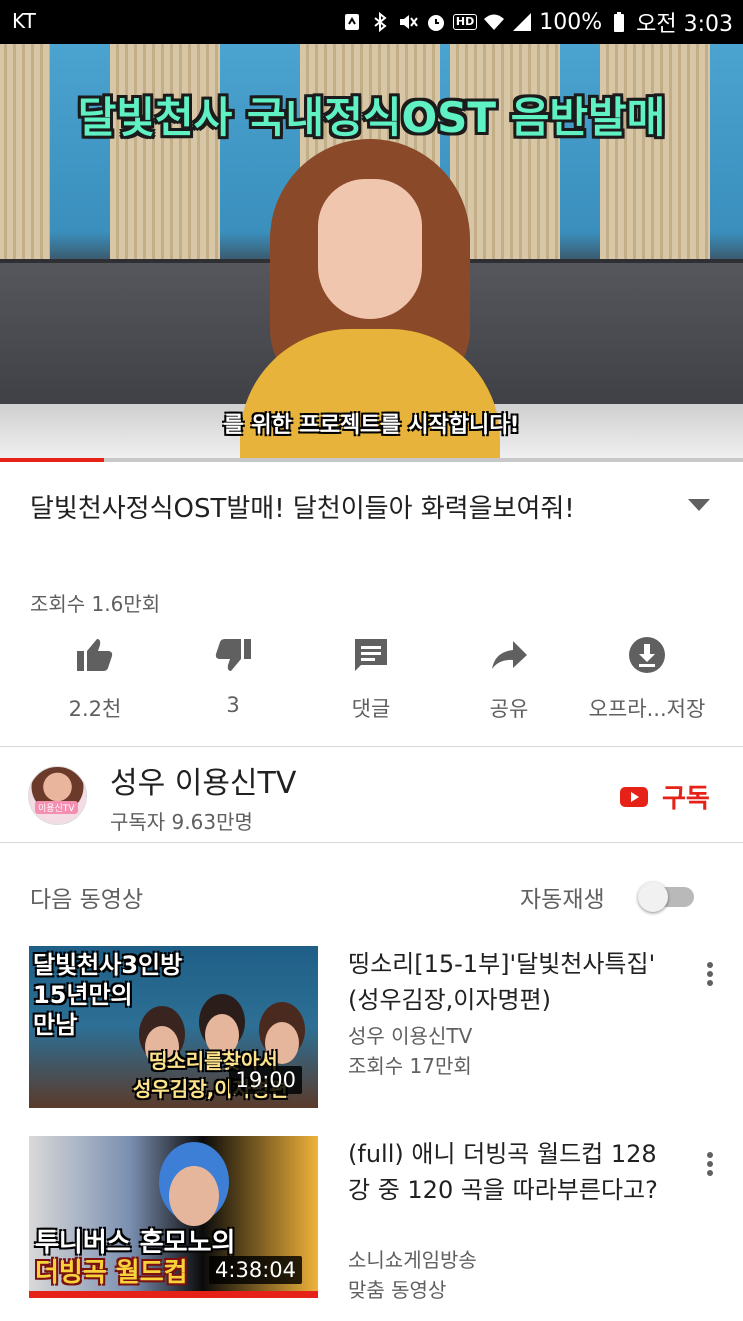  I want to click on comment-icon, so click(371, 655).